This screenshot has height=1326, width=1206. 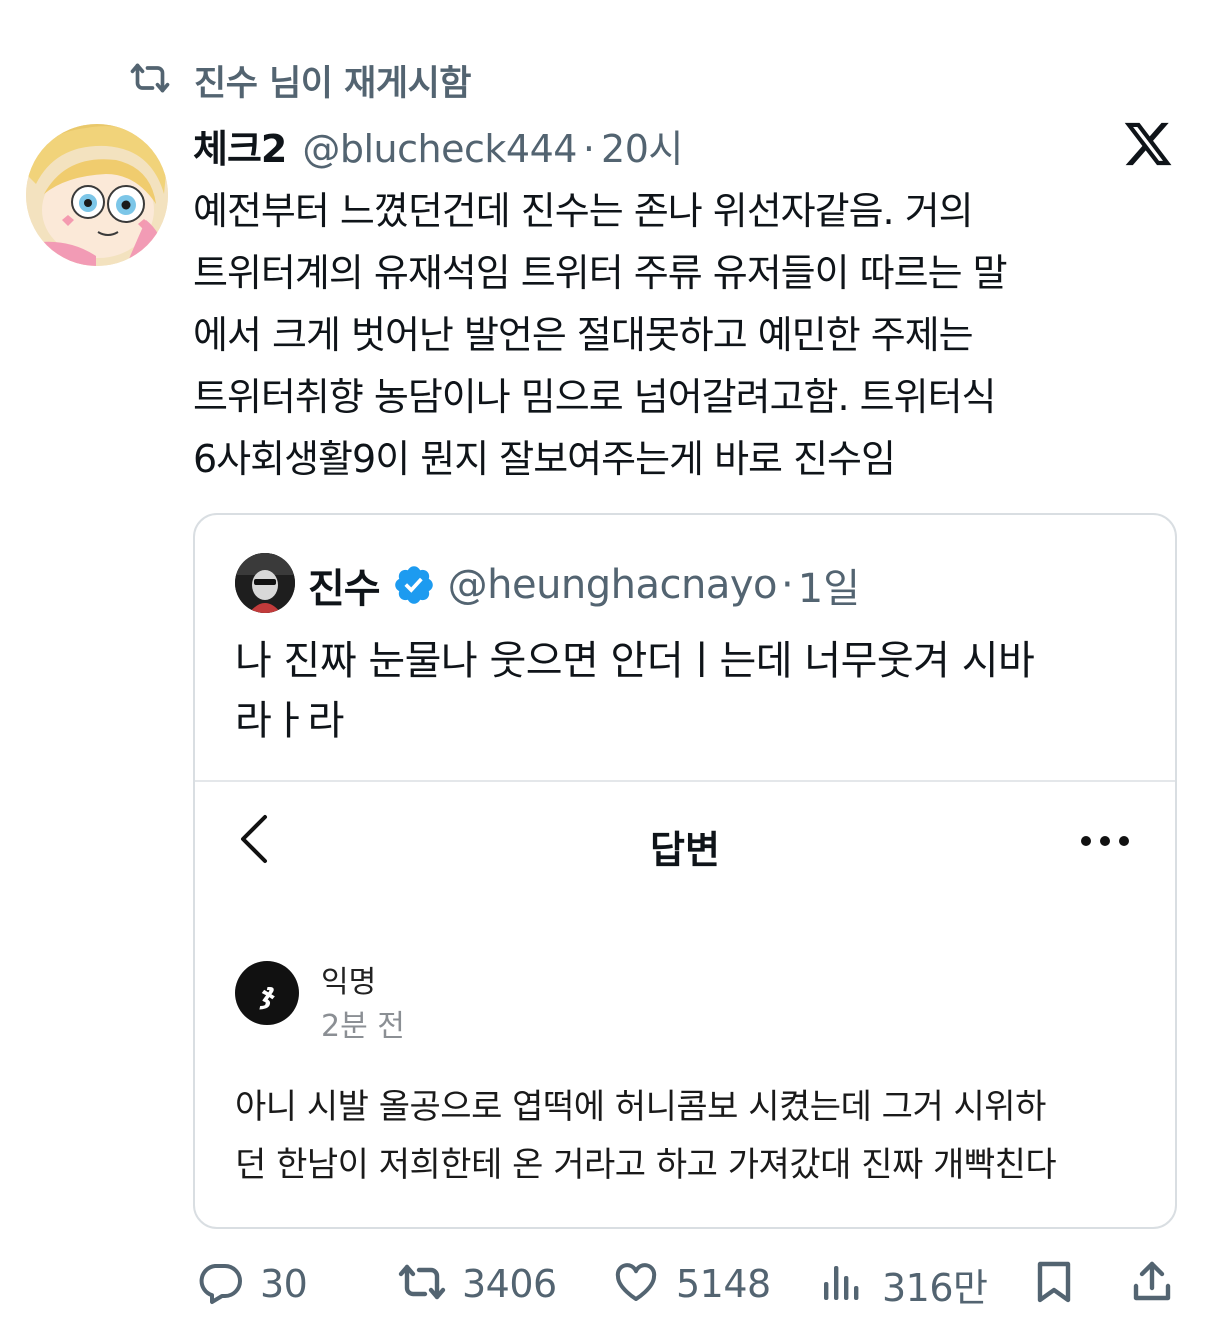 What do you see at coordinates (583, 335) in the screenshot?
I see `tweet-text-line: 에서 크게 벗어난 발언은 절대못하고 예민한 주제는` at bounding box center [583, 335].